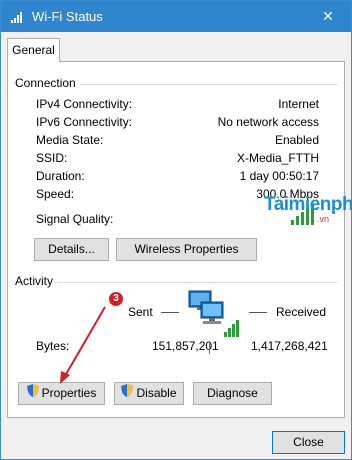 The width and height of the screenshot is (352, 460). Describe the element at coordinates (308, 204) in the screenshot. I see `watermark-brand: Taimienphi` at that location.